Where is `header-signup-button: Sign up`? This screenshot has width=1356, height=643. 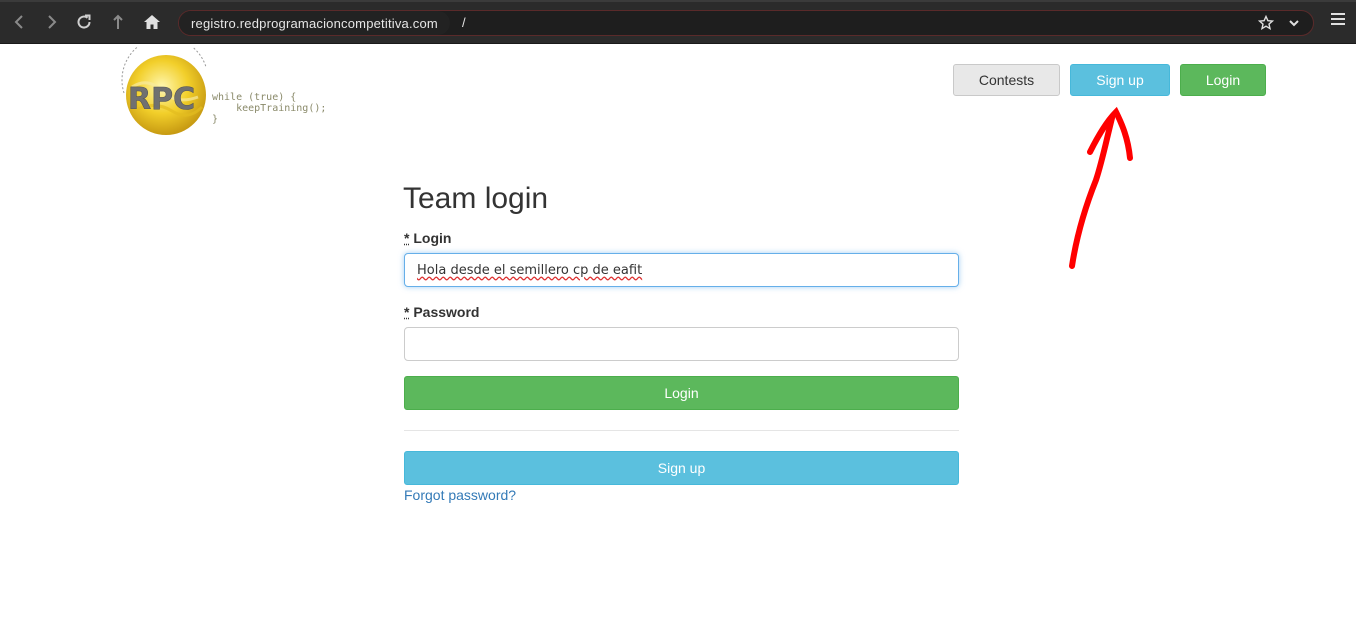 header-signup-button: Sign up is located at coordinates (1120, 80).